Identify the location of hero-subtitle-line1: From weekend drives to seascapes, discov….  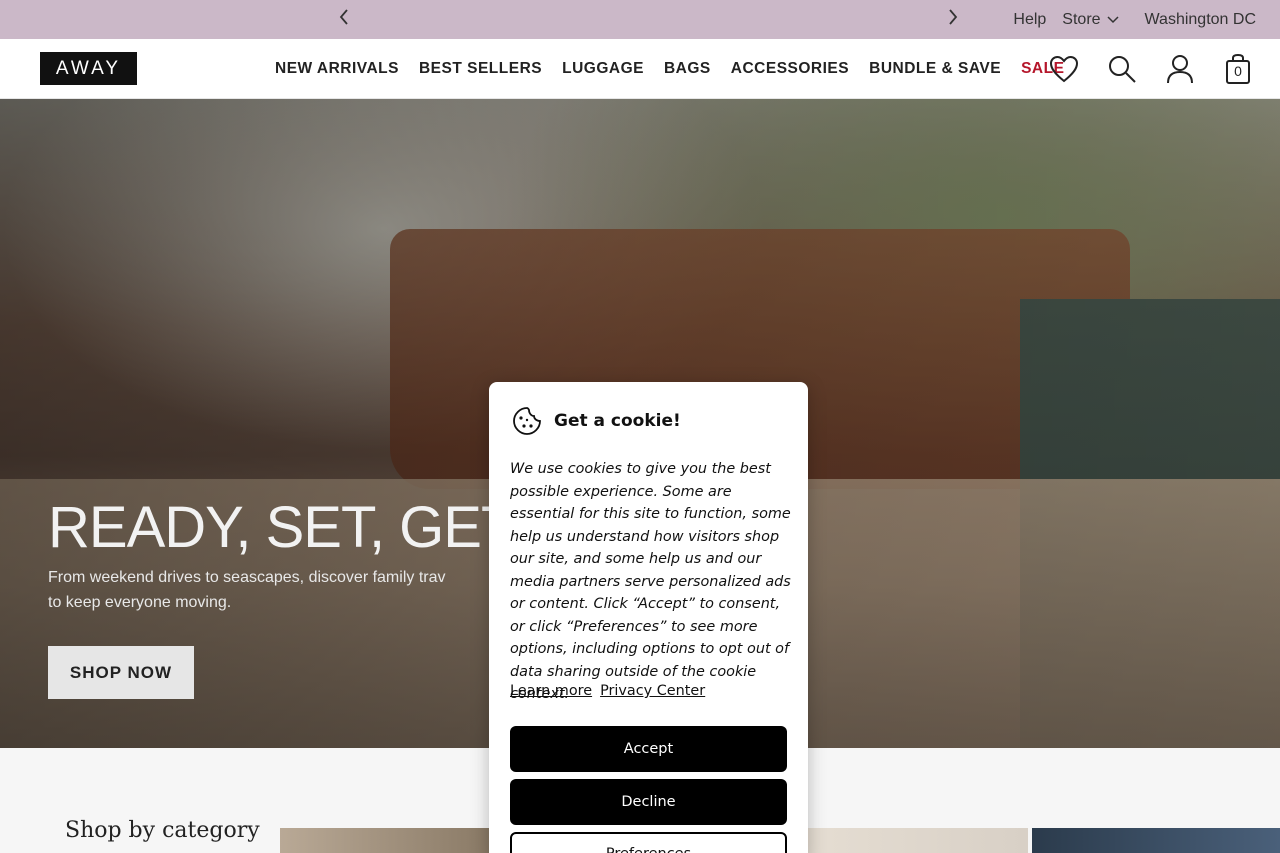
(247, 577).